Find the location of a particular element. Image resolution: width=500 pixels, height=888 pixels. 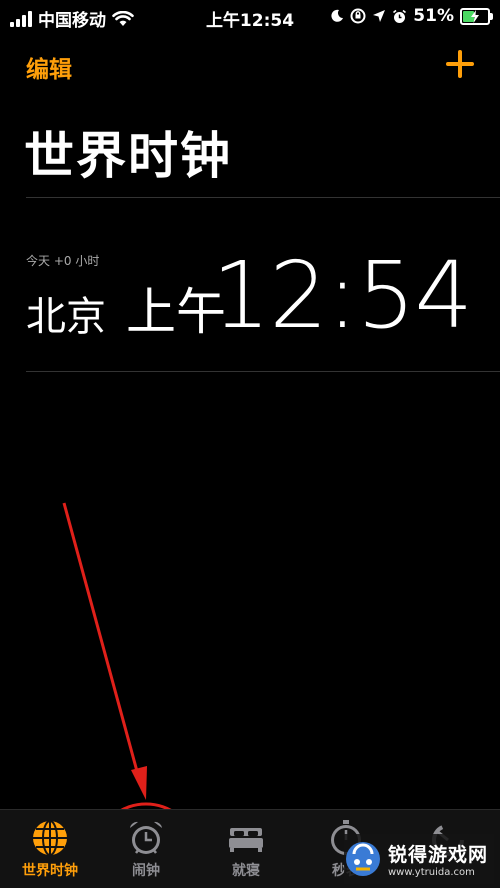

city-name: 北京 is located at coordinates (66, 317).